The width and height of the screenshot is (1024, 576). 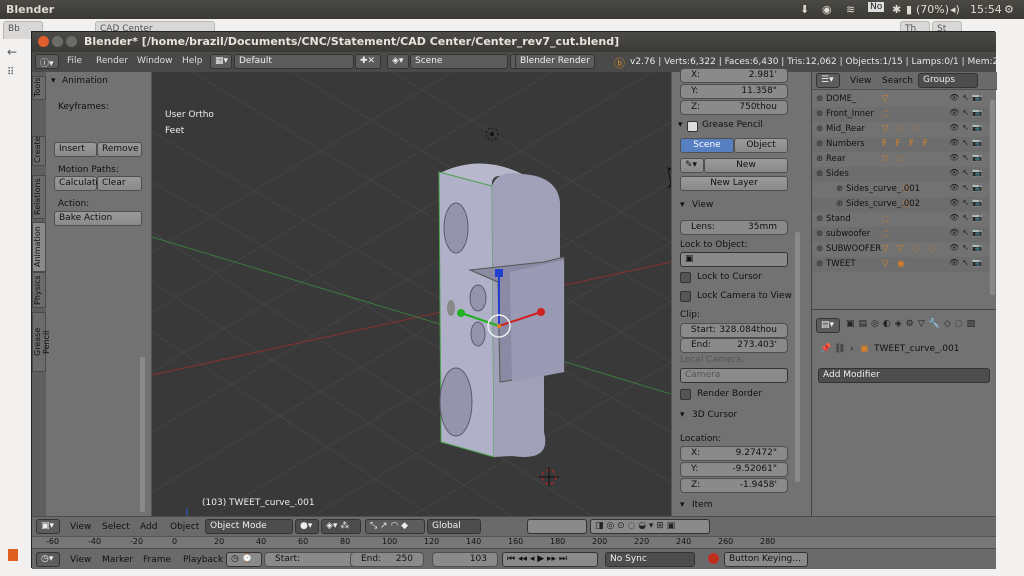 What do you see at coordinates (685, 277) in the screenshot?
I see `lock-to-cursor-checkbox` at bounding box center [685, 277].